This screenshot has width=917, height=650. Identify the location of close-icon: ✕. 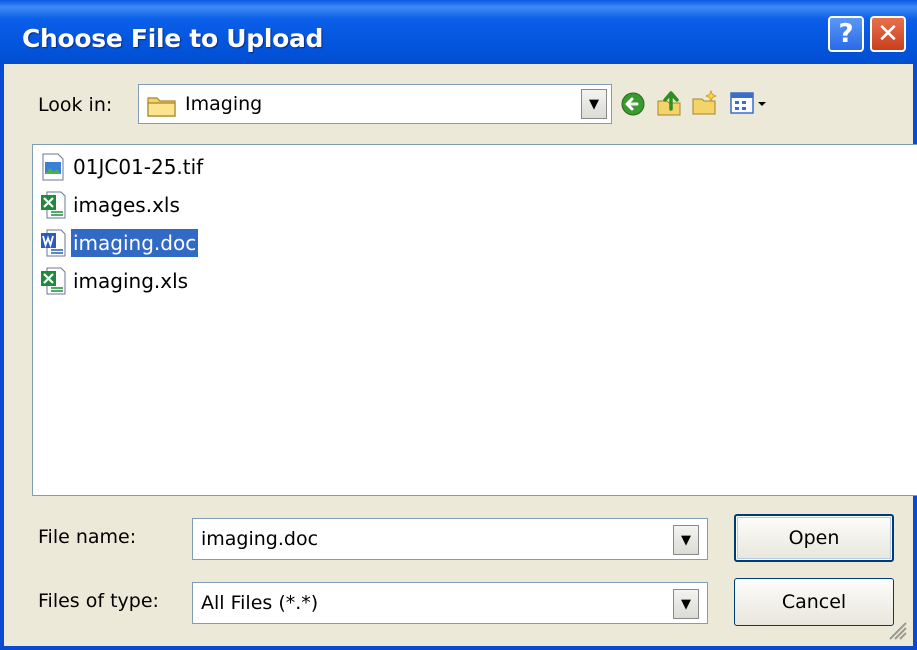
(888, 34).